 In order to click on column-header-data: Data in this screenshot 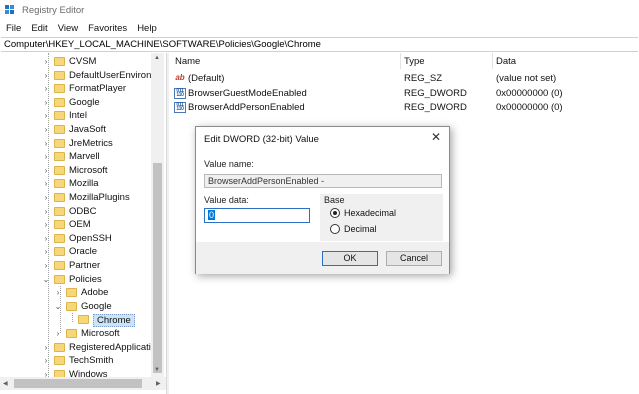, I will do `click(506, 61)`.